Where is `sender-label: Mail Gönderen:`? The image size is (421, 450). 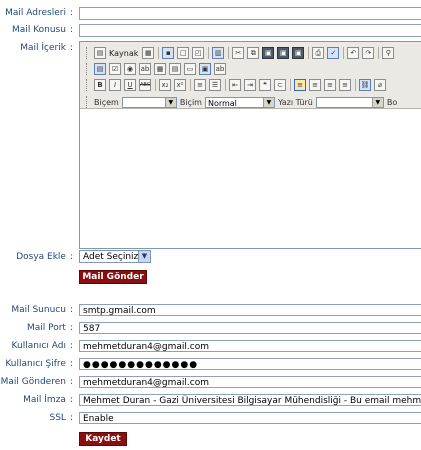 sender-label: Mail Gönderen: is located at coordinates (36, 382).